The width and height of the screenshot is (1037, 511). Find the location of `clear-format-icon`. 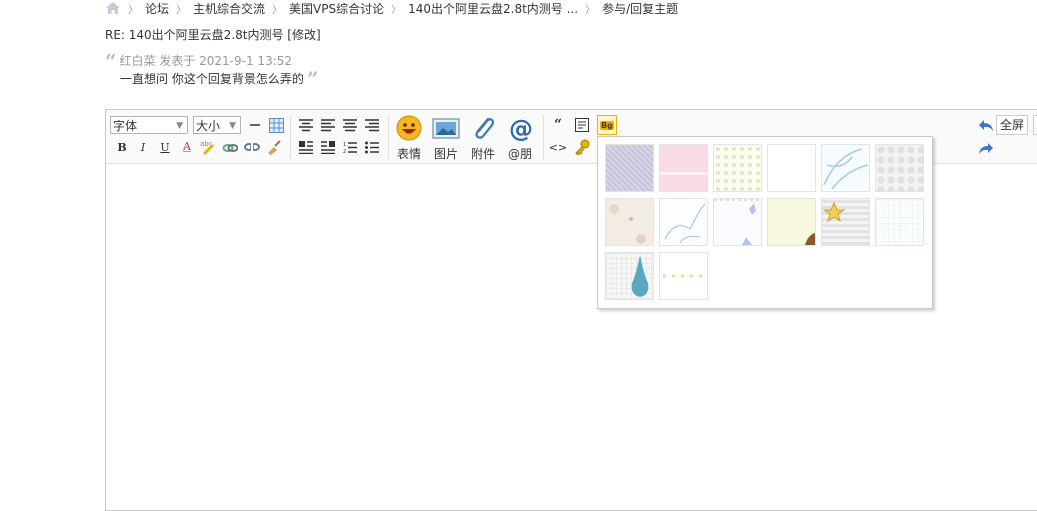

clear-format-icon is located at coordinates (274, 147).